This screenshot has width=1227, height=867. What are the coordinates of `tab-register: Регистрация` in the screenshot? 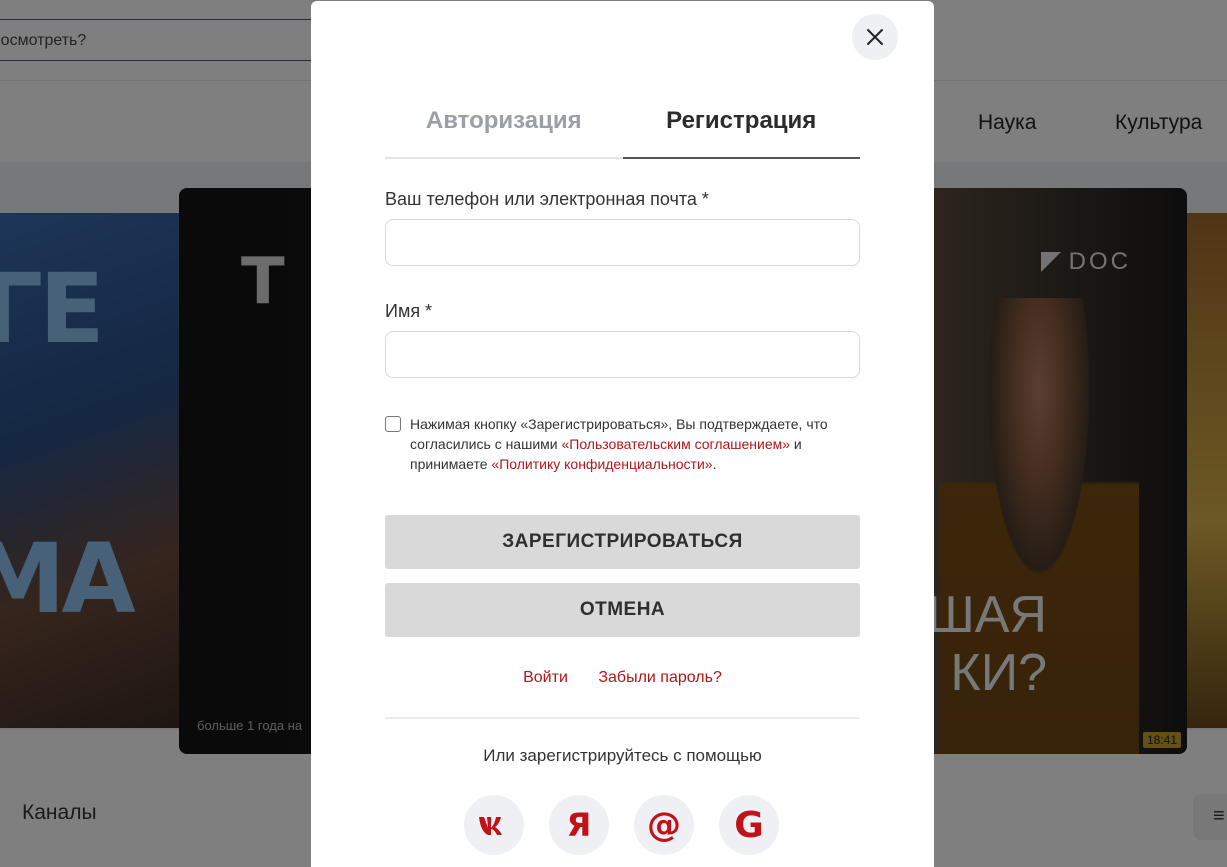 It's located at (741, 128).